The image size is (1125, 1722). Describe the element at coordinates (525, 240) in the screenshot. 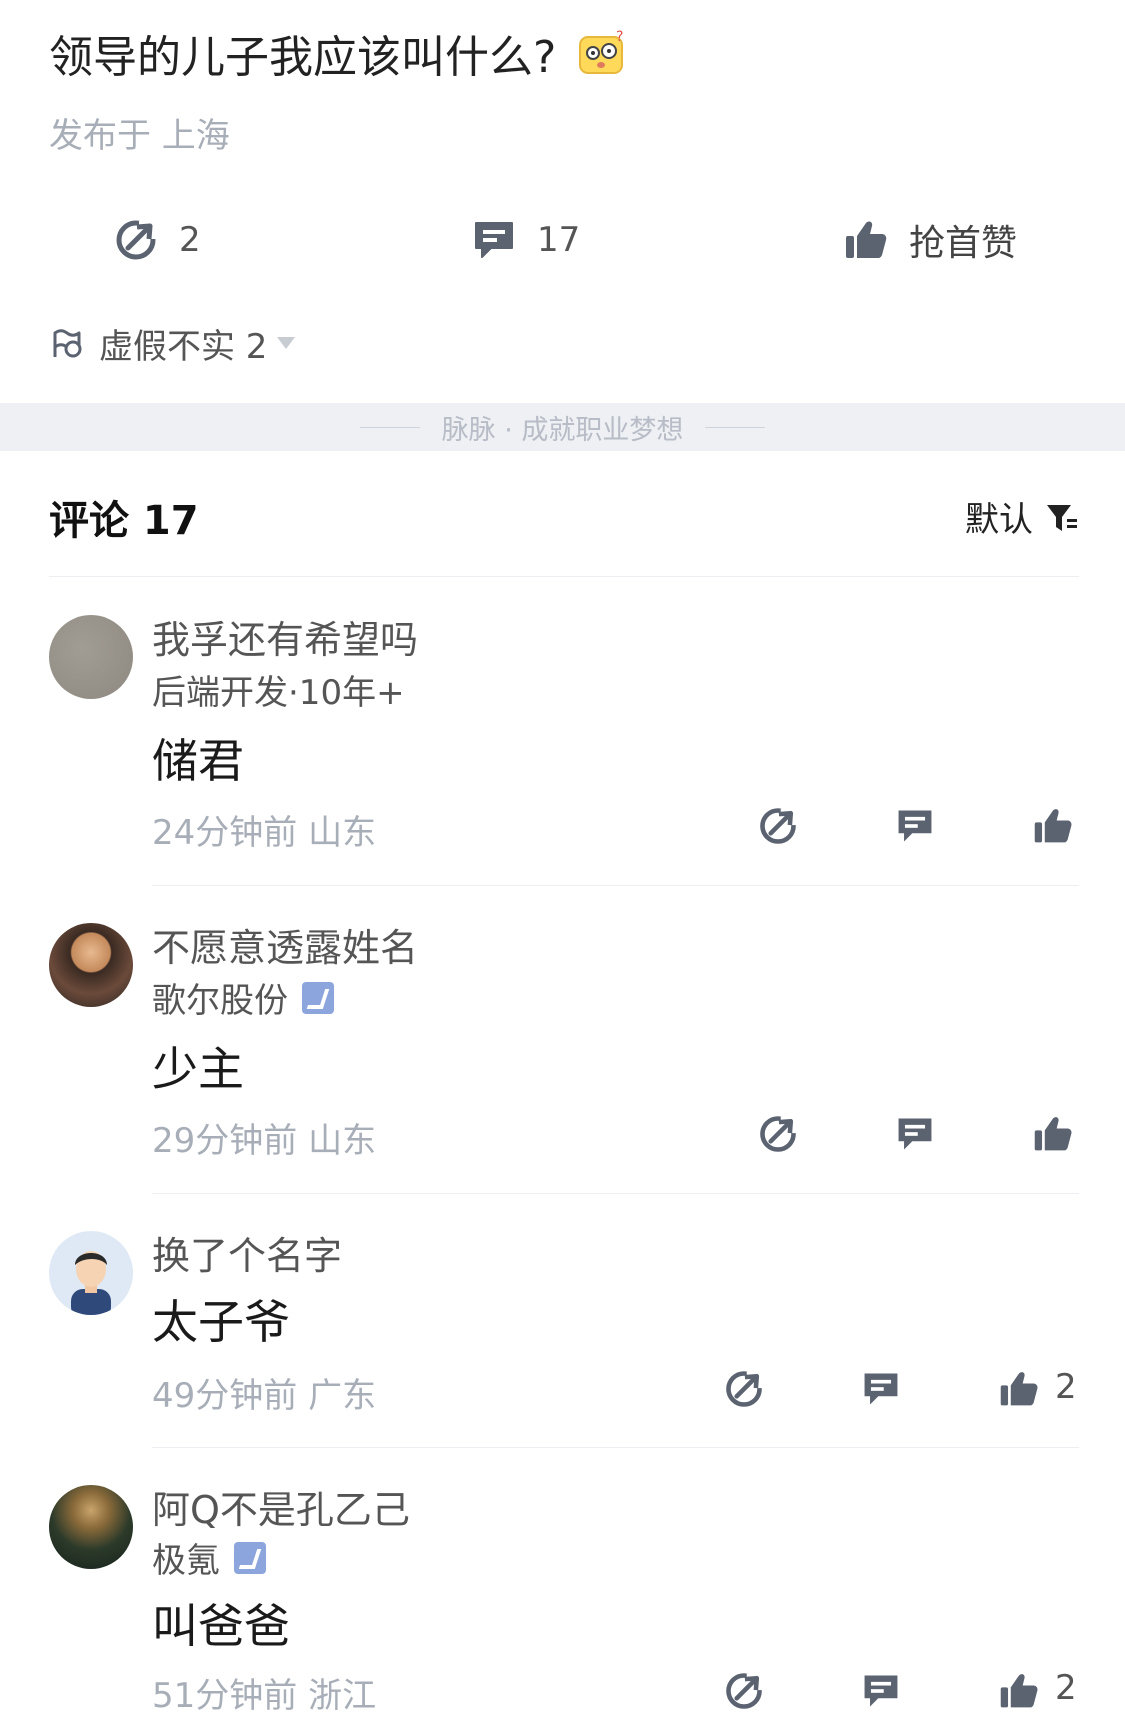

I see `comment-button: 17` at that location.